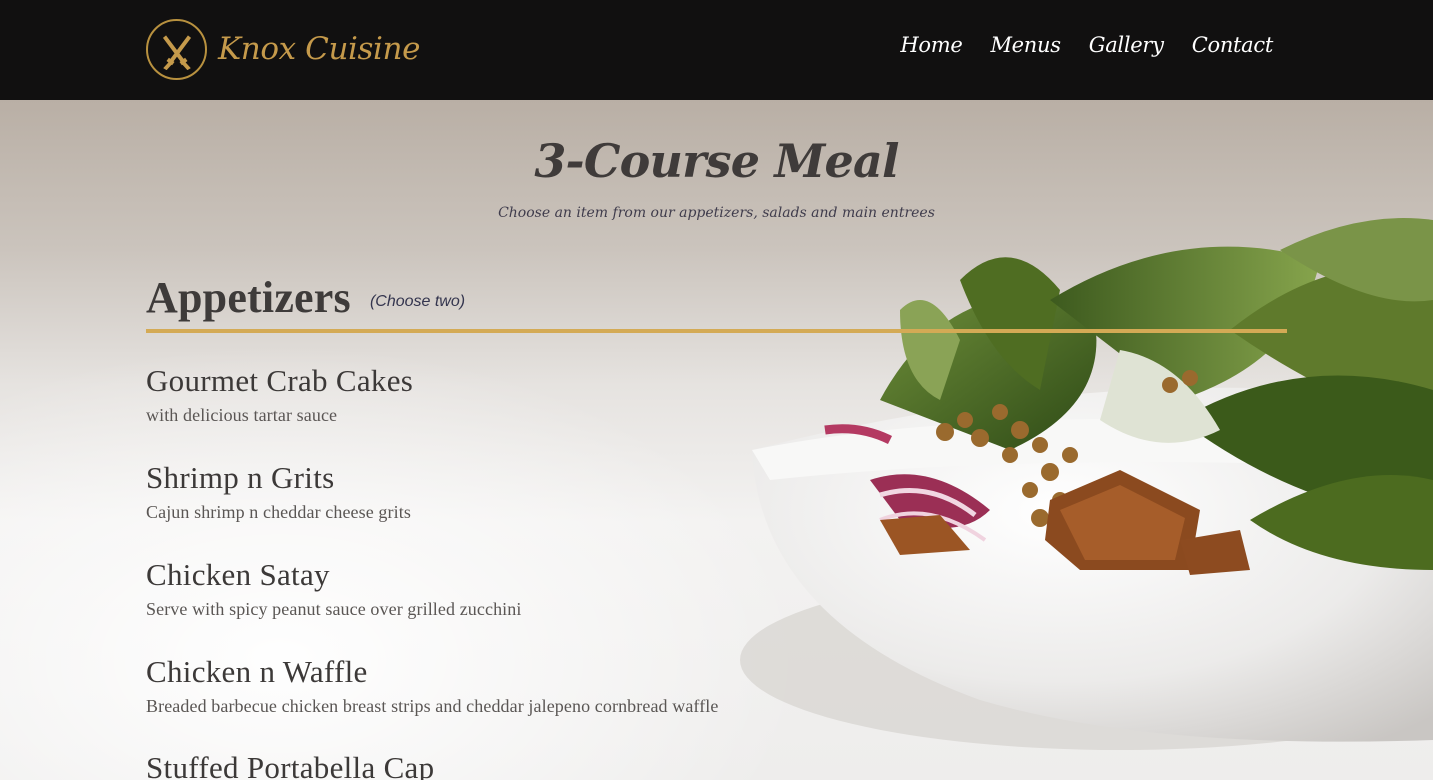 Image resolution: width=1433 pixels, height=780 pixels. What do you see at coordinates (716, 50) in the screenshot?
I see `site-header: Knox Cuisine Home Menus Gallery Contact` at bounding box center [716, 50].